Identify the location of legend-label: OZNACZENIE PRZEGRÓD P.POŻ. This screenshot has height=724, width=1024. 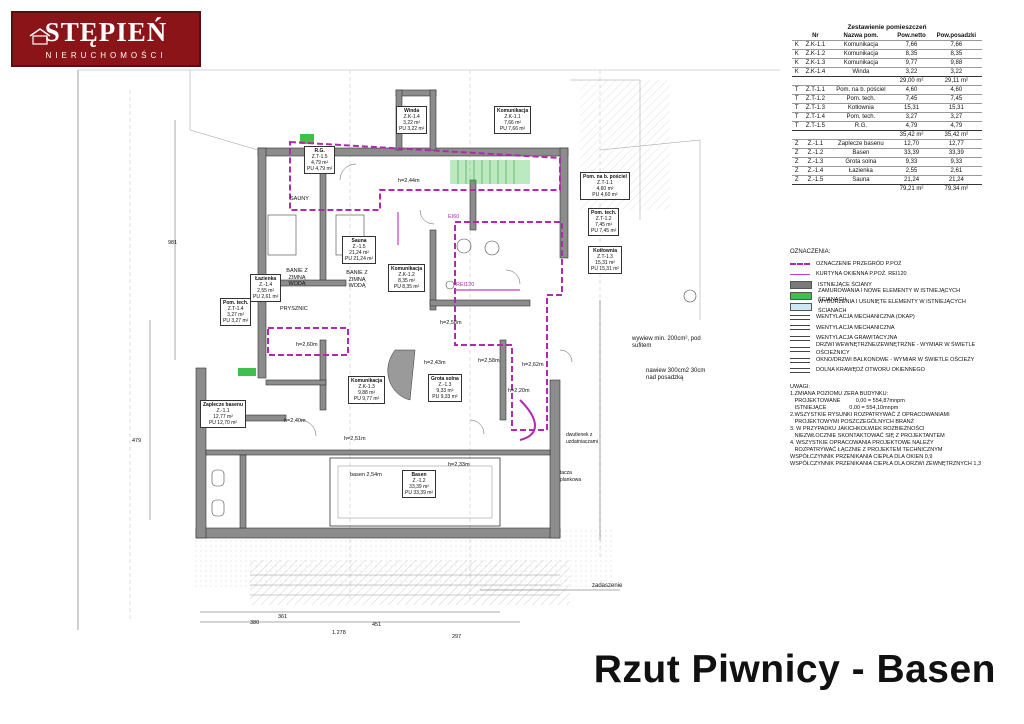
(859, 263).